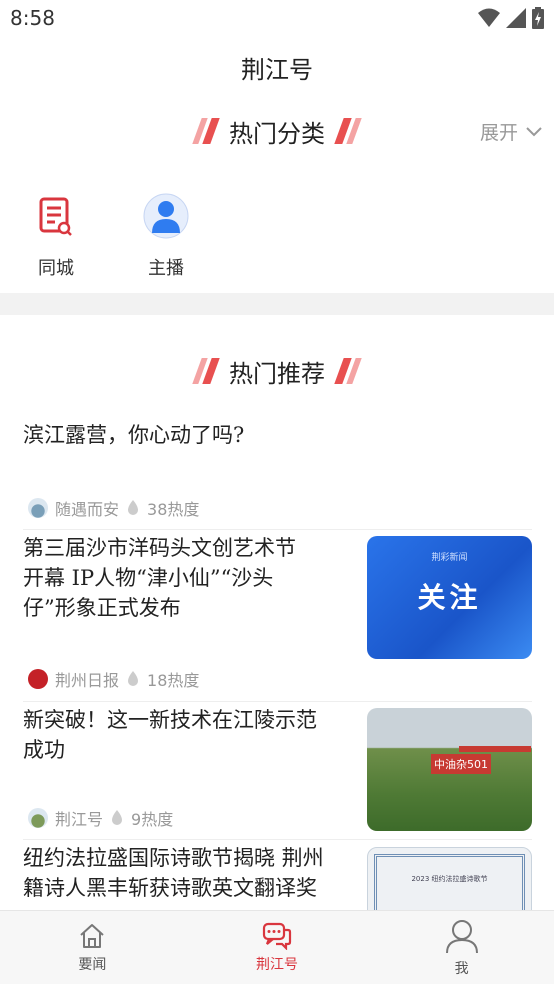 The height and width of the screenshot is (984, 554). I want to click on status-bar: 8:58, so click(277, 19).